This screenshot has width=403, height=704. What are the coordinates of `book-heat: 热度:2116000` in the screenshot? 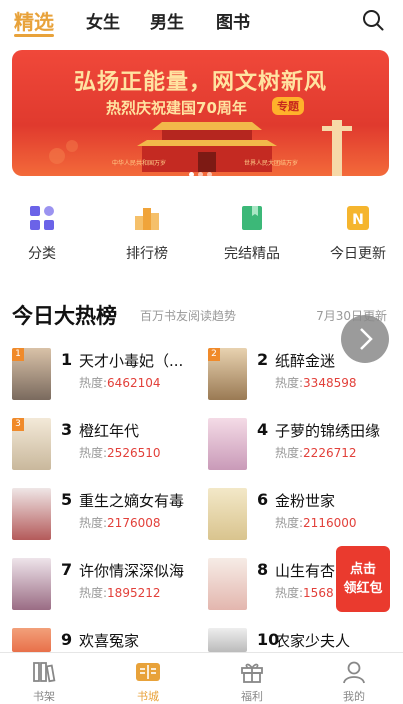 It's located at (316, 522).